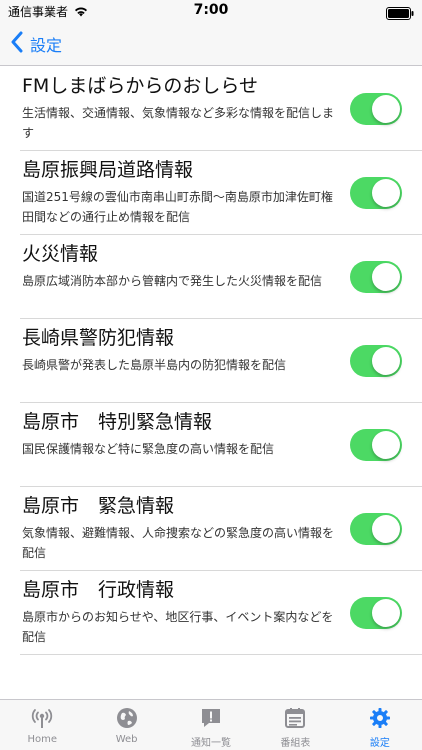  What do you see at coordinates (211, 743) in the screenshot?
I see `tab-label: 通知一覧` at bounding box center [211, 743].